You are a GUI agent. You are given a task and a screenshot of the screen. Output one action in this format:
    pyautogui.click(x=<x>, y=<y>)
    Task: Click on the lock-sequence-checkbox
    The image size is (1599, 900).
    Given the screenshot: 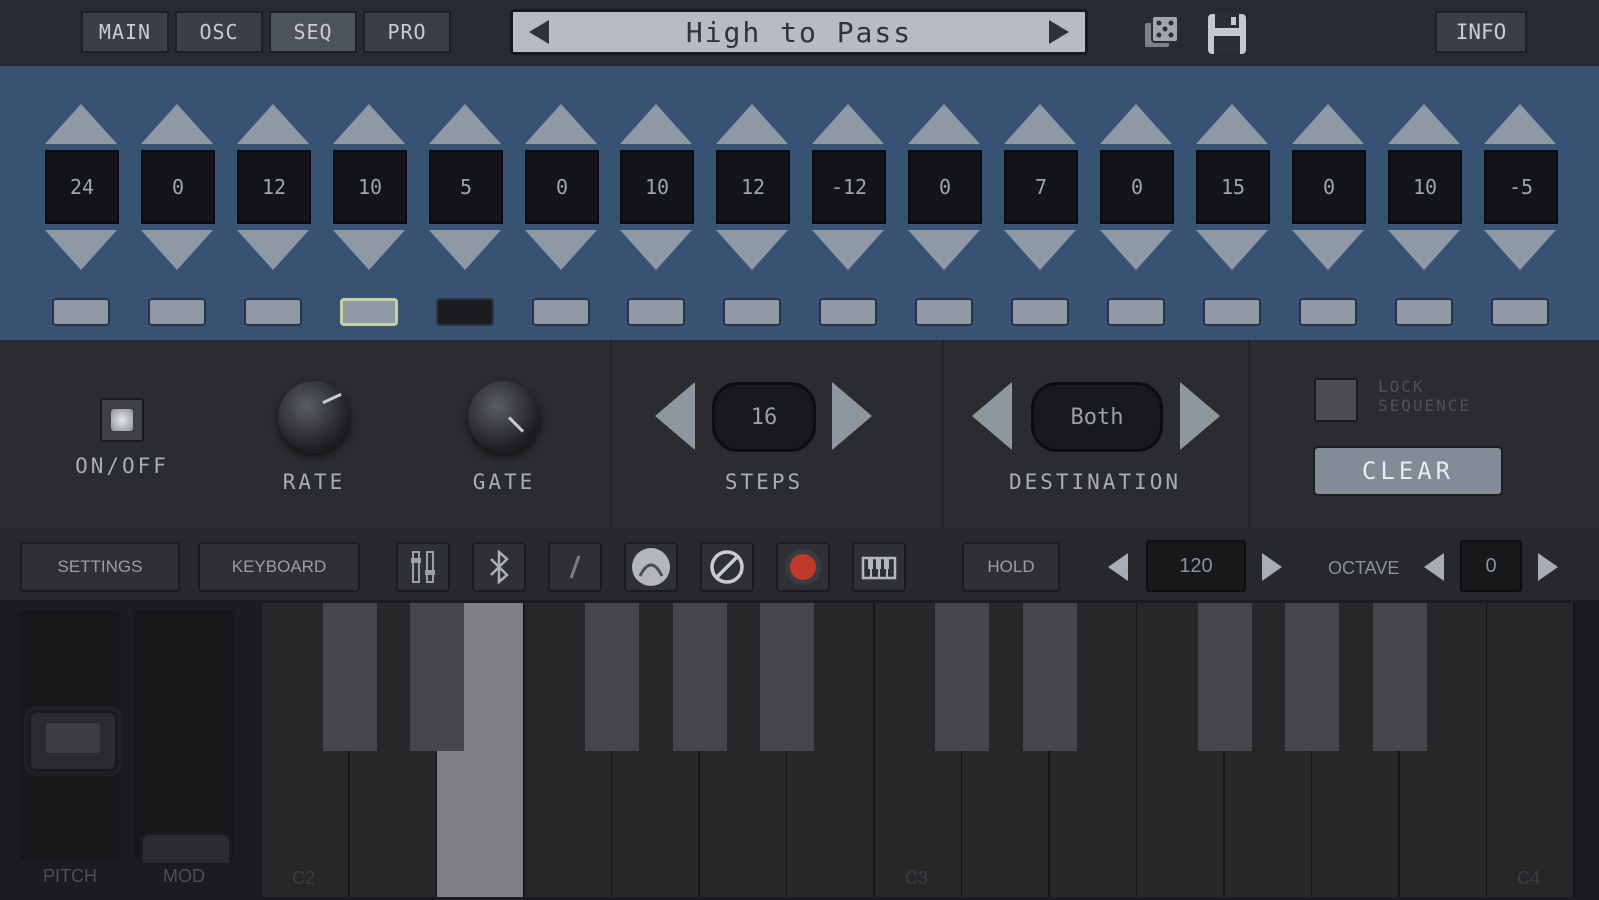 What is the action you would take?
    pyautogui.click(x=1336, y=400)
    